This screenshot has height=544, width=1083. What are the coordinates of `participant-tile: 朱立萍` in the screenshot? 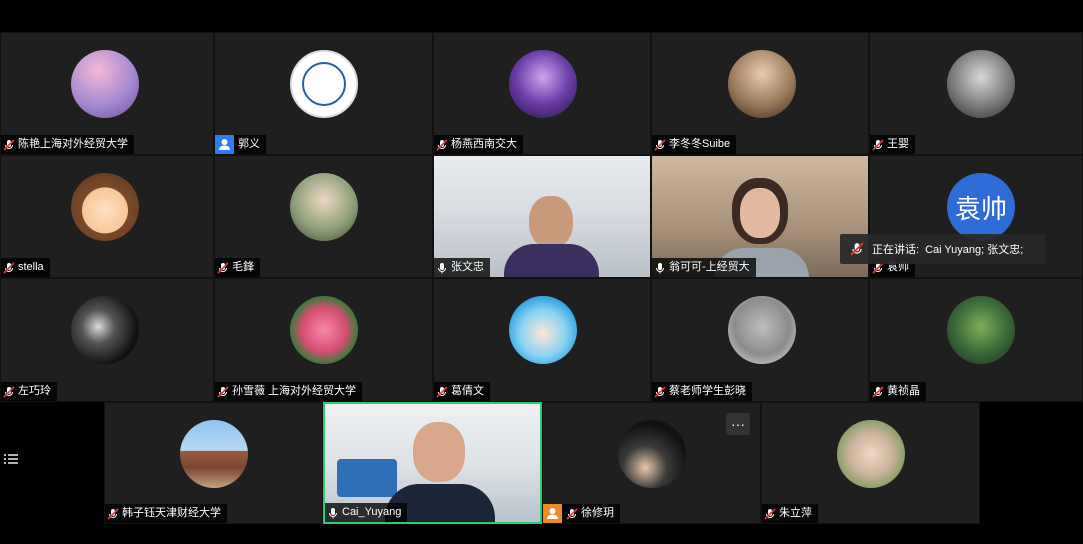 It's located at (870, 463).